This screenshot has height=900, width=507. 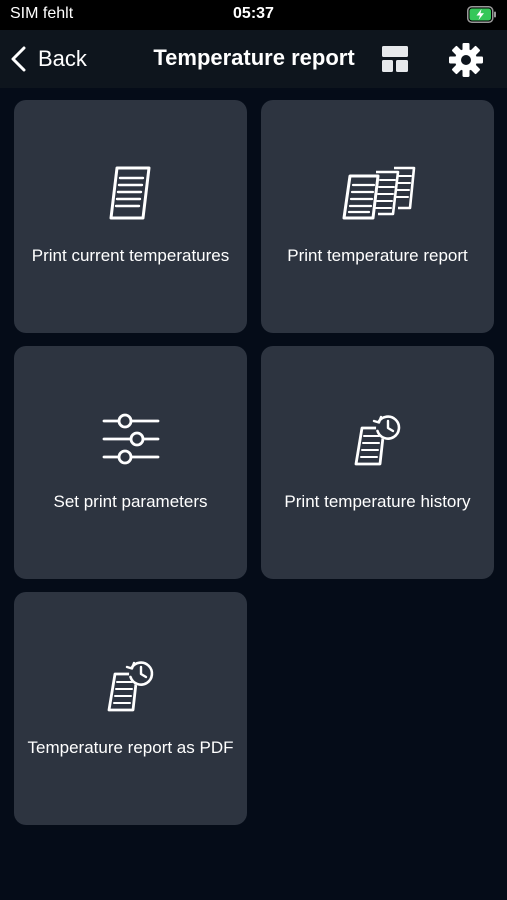 What do you see at coordinates (377, 255) in the screenshot?
I see `tile-label: Print temperature report` at bounding box center [377, 255].